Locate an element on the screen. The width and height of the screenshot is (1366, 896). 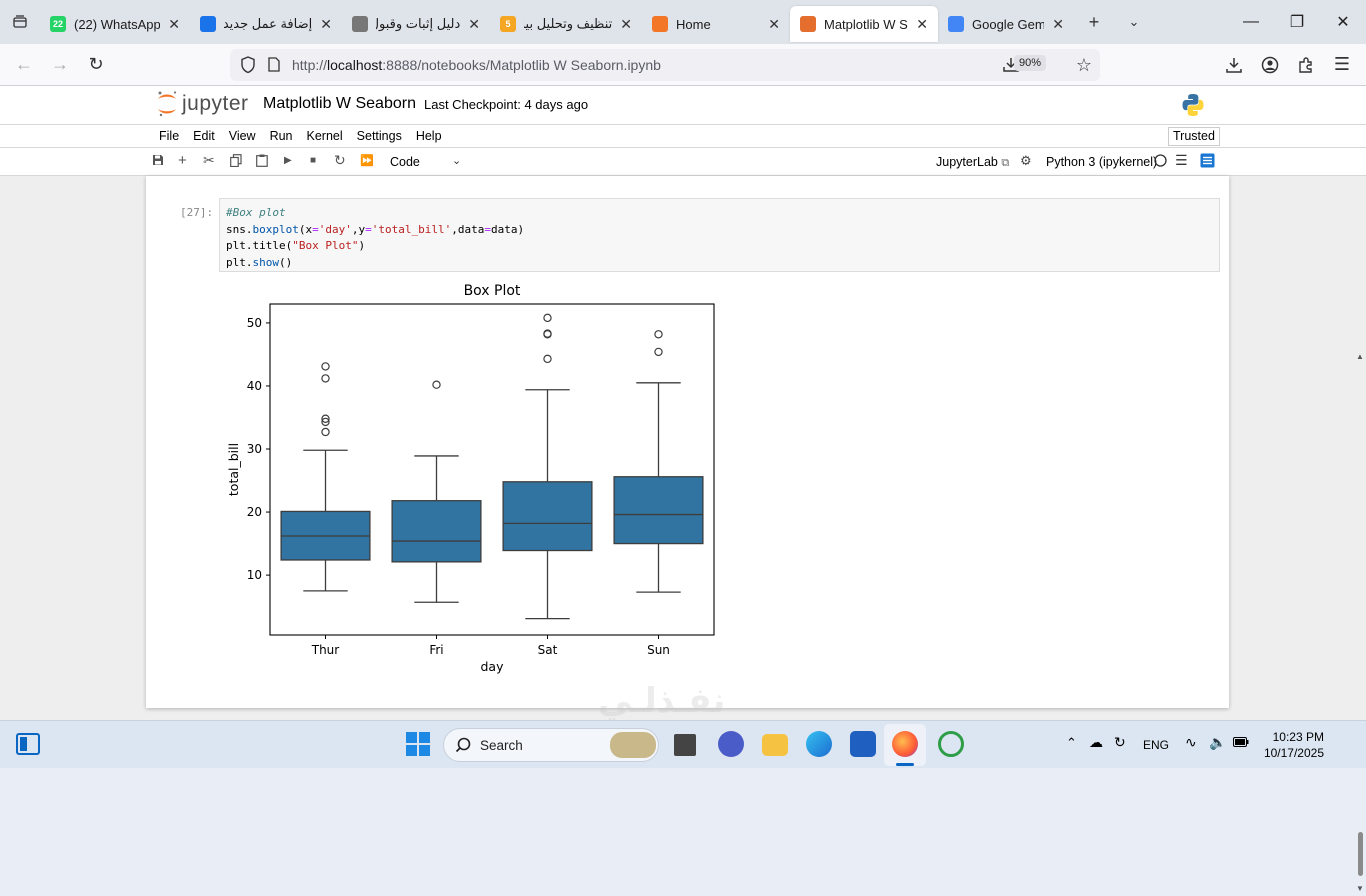
tab-overflow-chevron-icon: ⌄ is located at coordinates (1134, 22).